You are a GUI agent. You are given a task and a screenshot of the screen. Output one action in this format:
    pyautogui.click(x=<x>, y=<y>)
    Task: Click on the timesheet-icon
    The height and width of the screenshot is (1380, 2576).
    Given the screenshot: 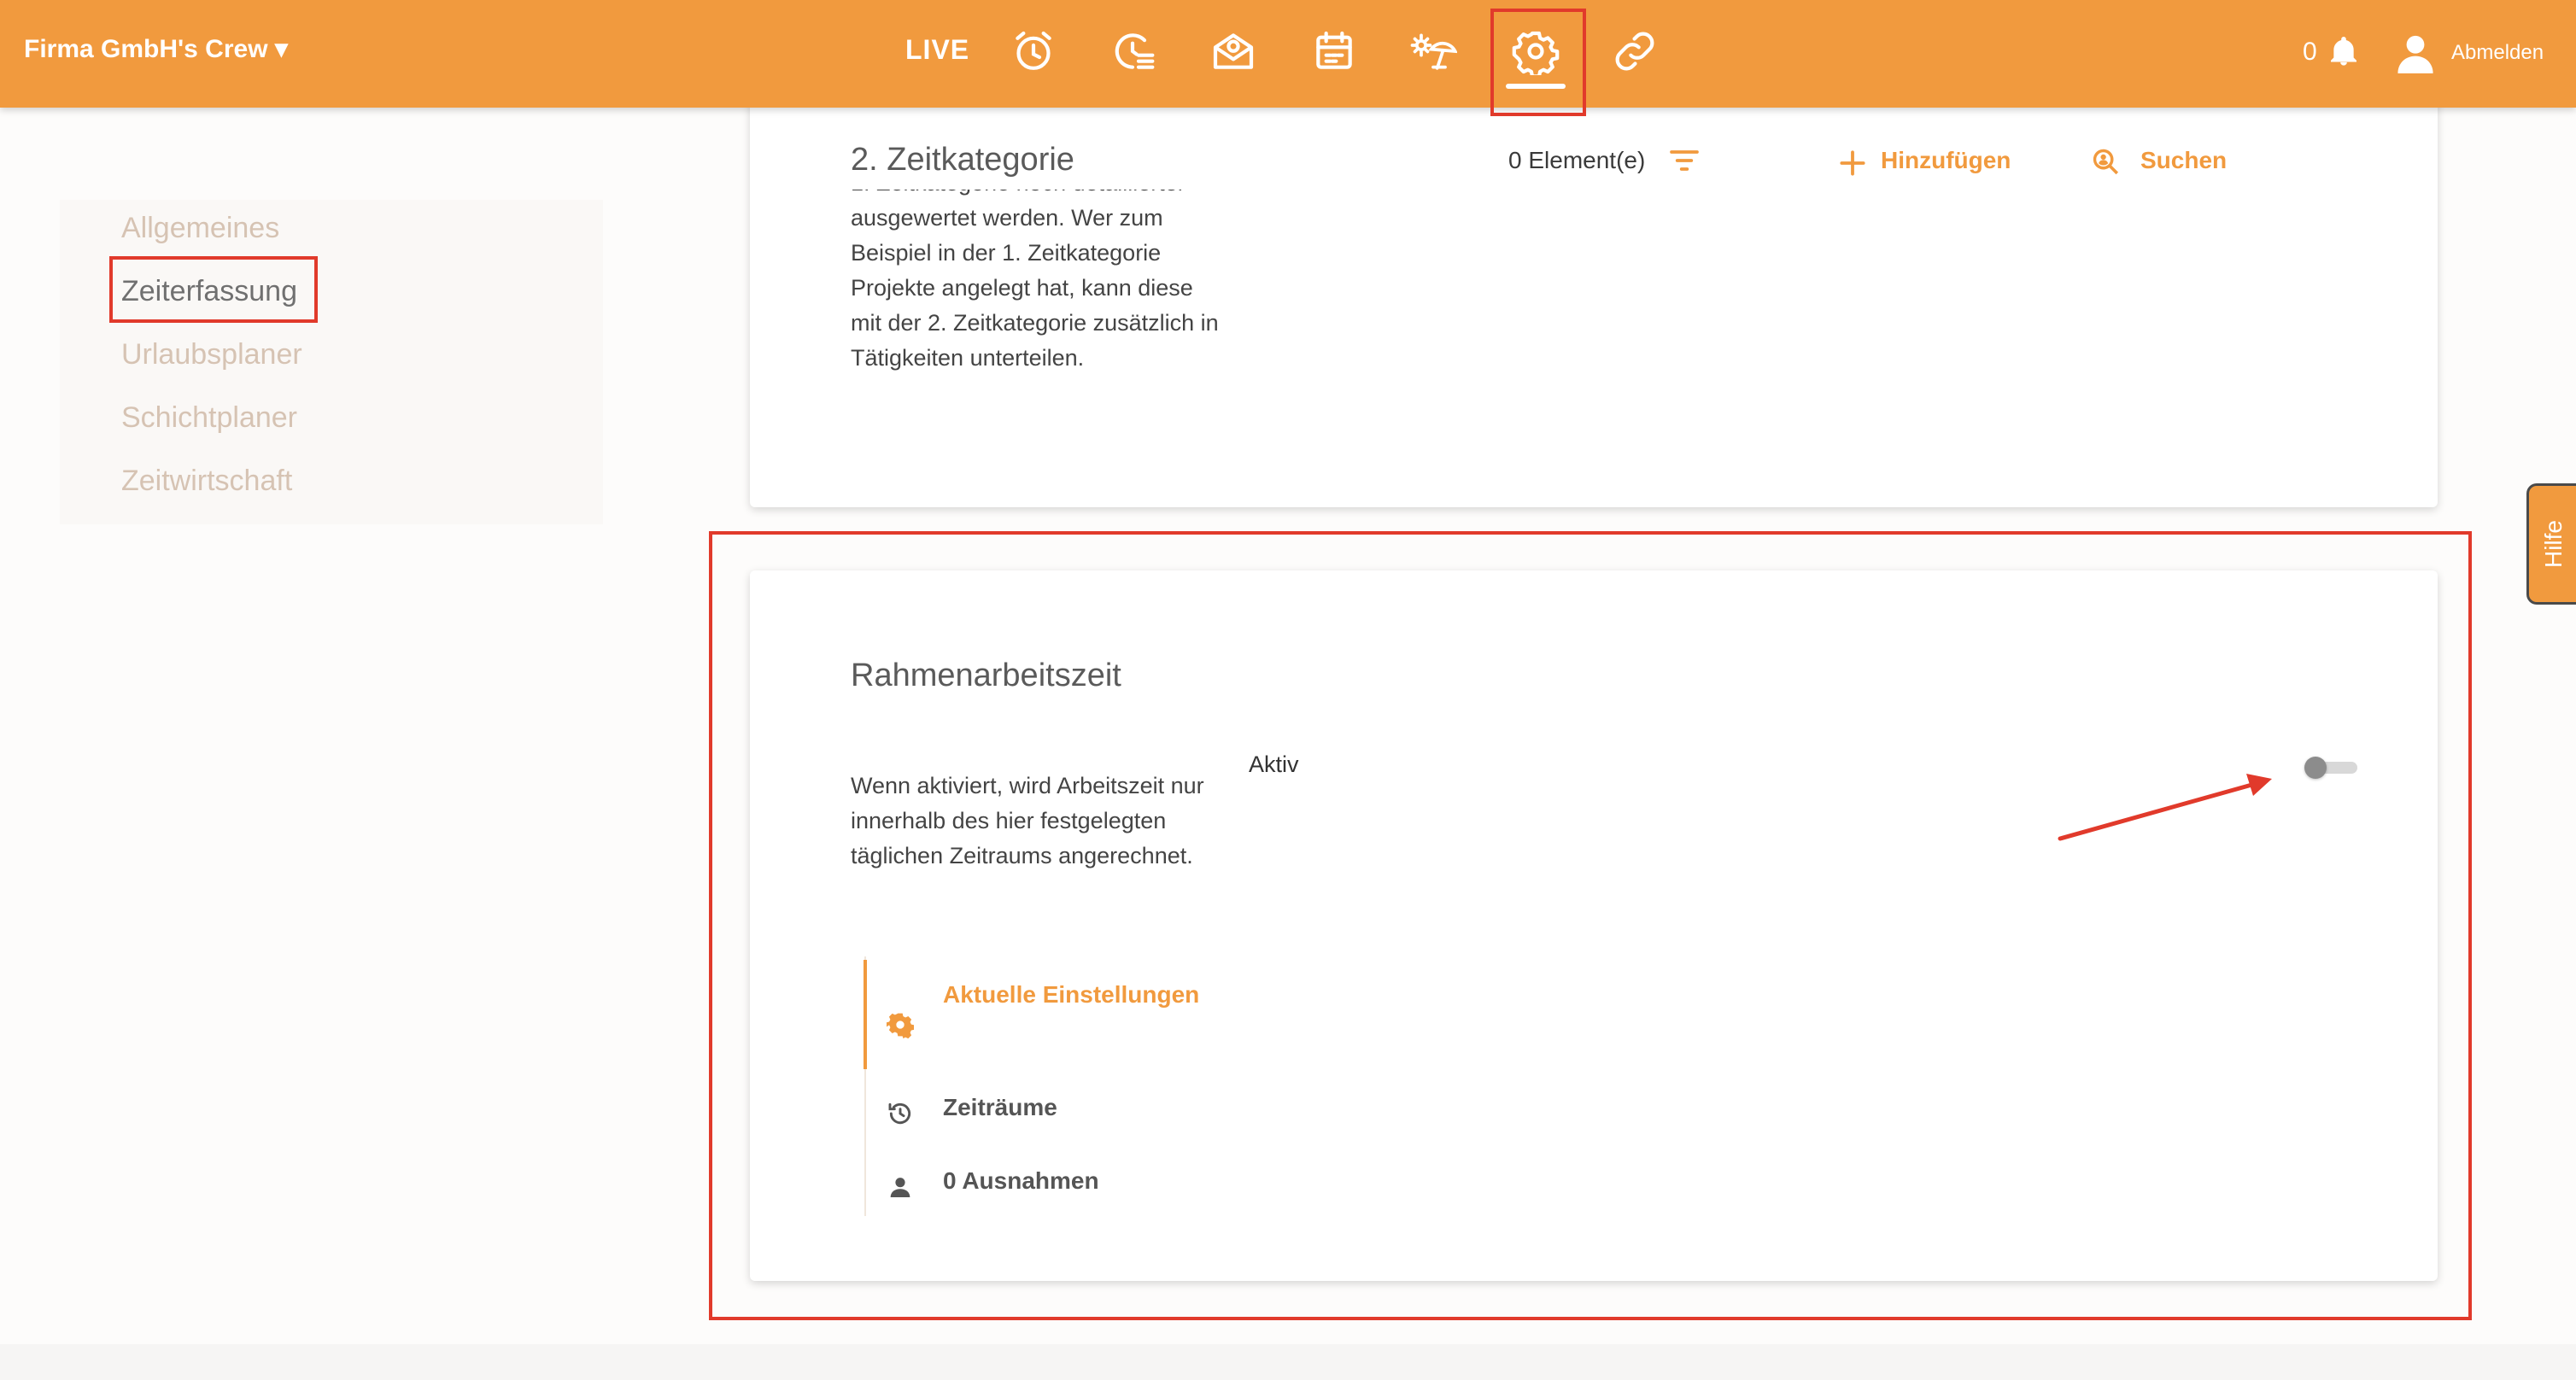 What is the action you would take?
    pyautogui.click(x=1132, y=51)
    